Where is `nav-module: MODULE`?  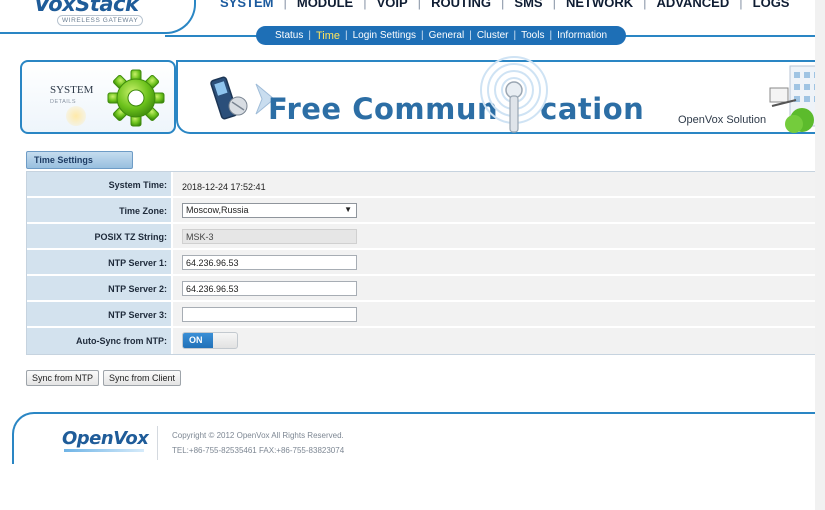
nav-module: MODULE is located at coordinates (325, 5).